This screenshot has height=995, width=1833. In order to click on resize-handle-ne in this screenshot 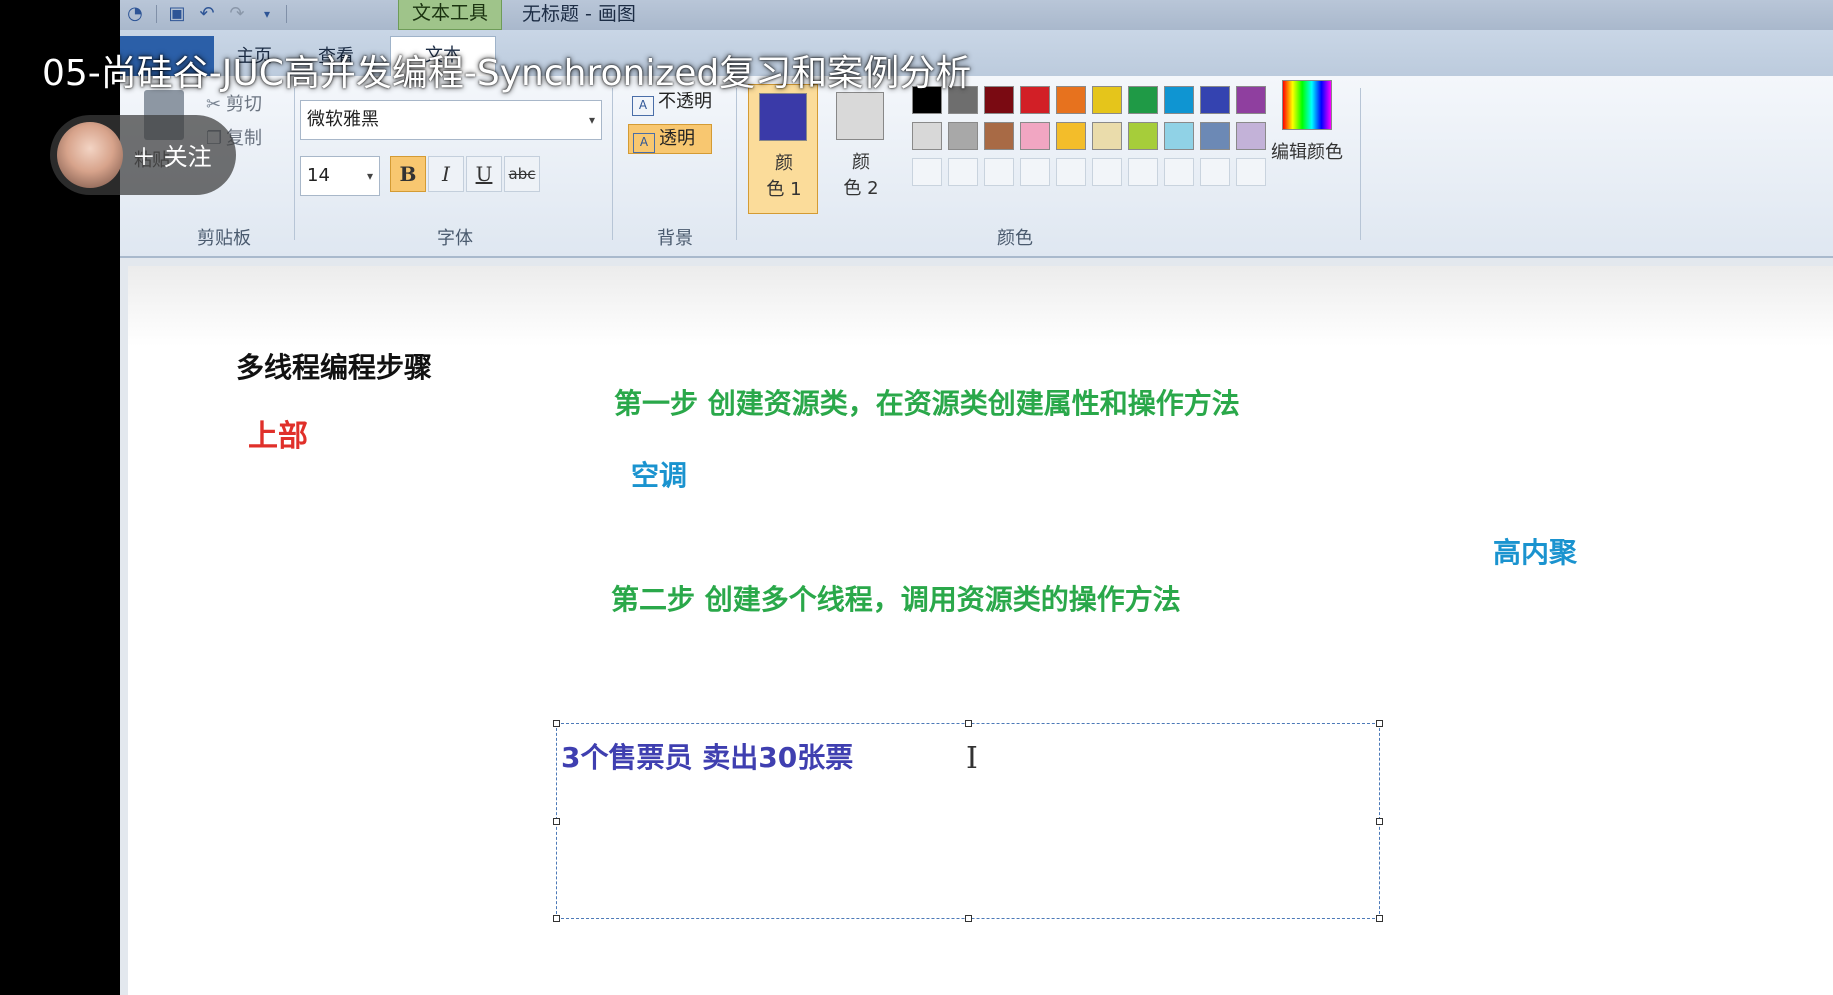, I will do `click(1379, 723)`.